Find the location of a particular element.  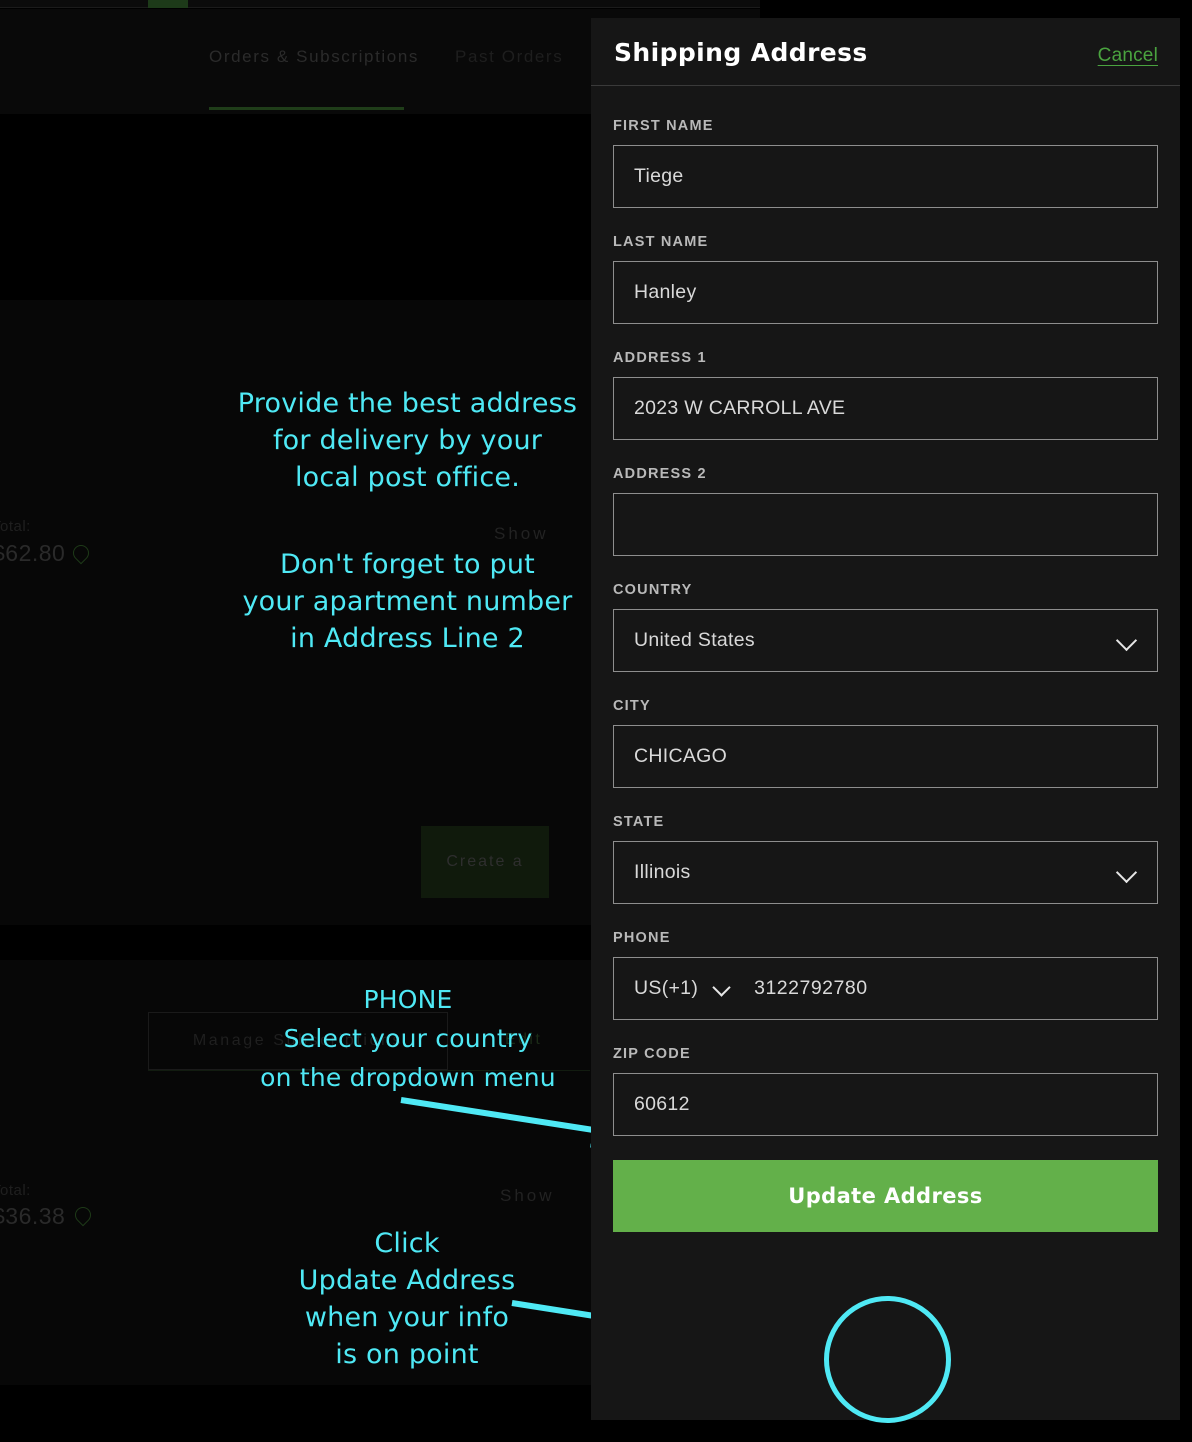

annotation-line: in Address Line 2 is located at coordinates (407, 638).